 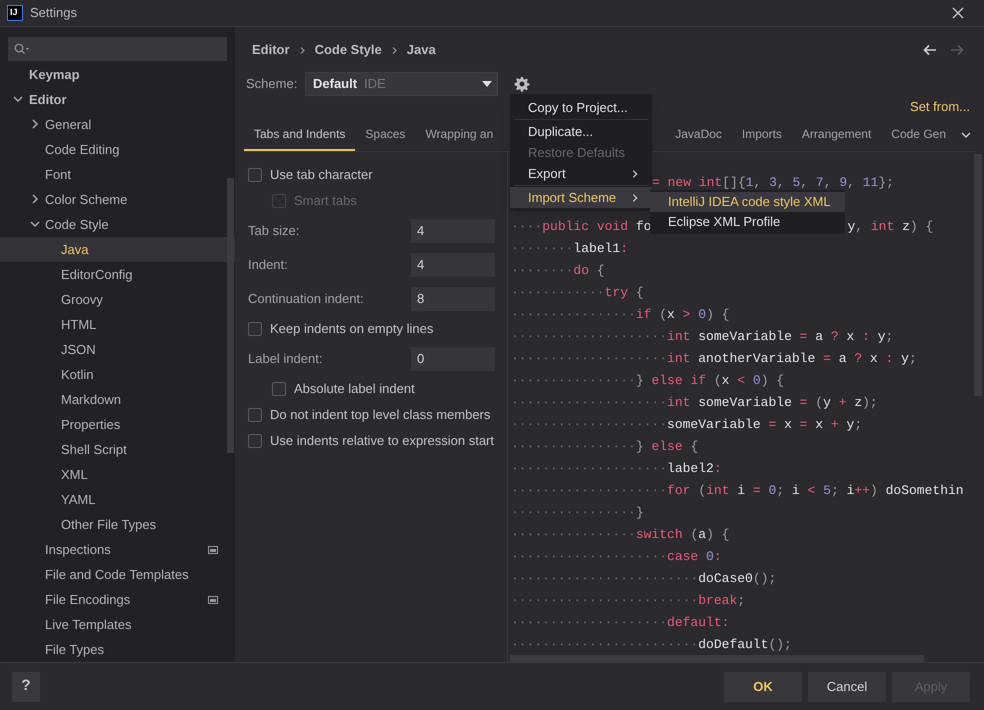 I want to click on code-line: ························doCase0();, so click(x=643, y=579).